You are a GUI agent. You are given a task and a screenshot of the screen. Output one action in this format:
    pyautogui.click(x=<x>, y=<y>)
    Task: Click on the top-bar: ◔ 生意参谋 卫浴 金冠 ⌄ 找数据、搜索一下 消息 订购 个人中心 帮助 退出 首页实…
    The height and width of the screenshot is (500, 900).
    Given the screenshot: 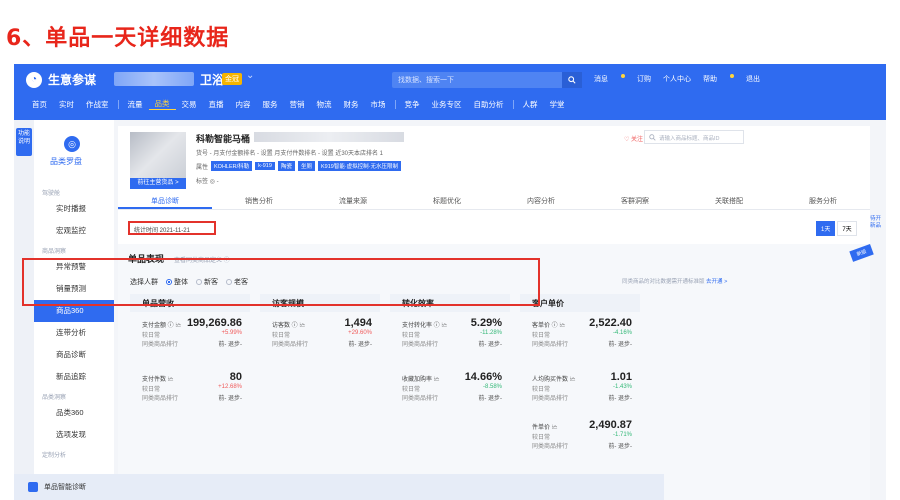 What is the action you would take?
    pyautogui.click(x=450, y=92)
    